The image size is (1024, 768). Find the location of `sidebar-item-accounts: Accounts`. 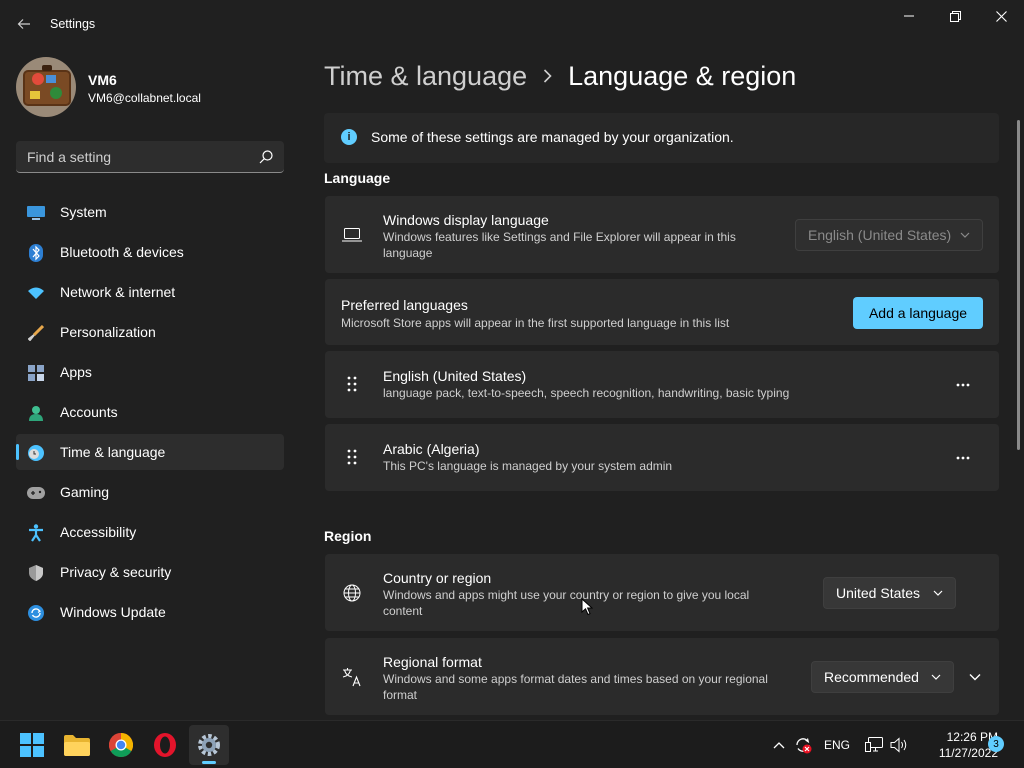

sidebar-item-accounts: Accounts is located at coordinates (150, 412).